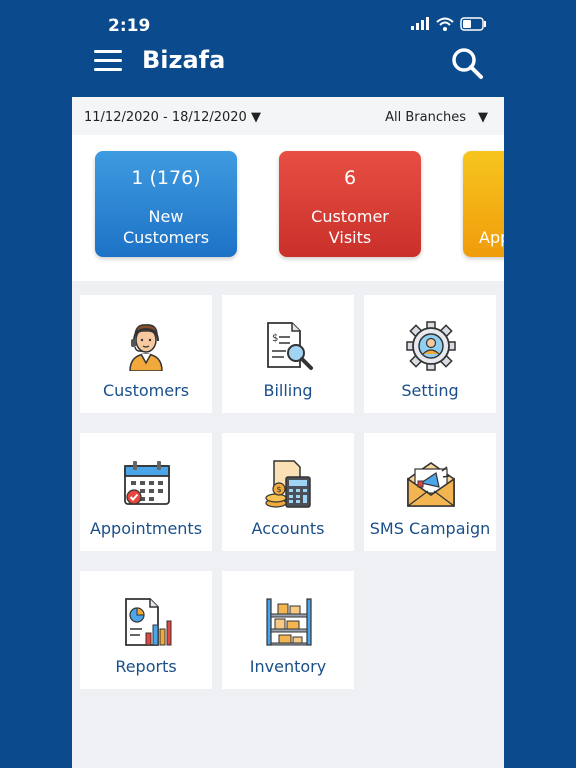 This screenshot has height=768, width=576. I want to click on search-icon, so click(467, 63).